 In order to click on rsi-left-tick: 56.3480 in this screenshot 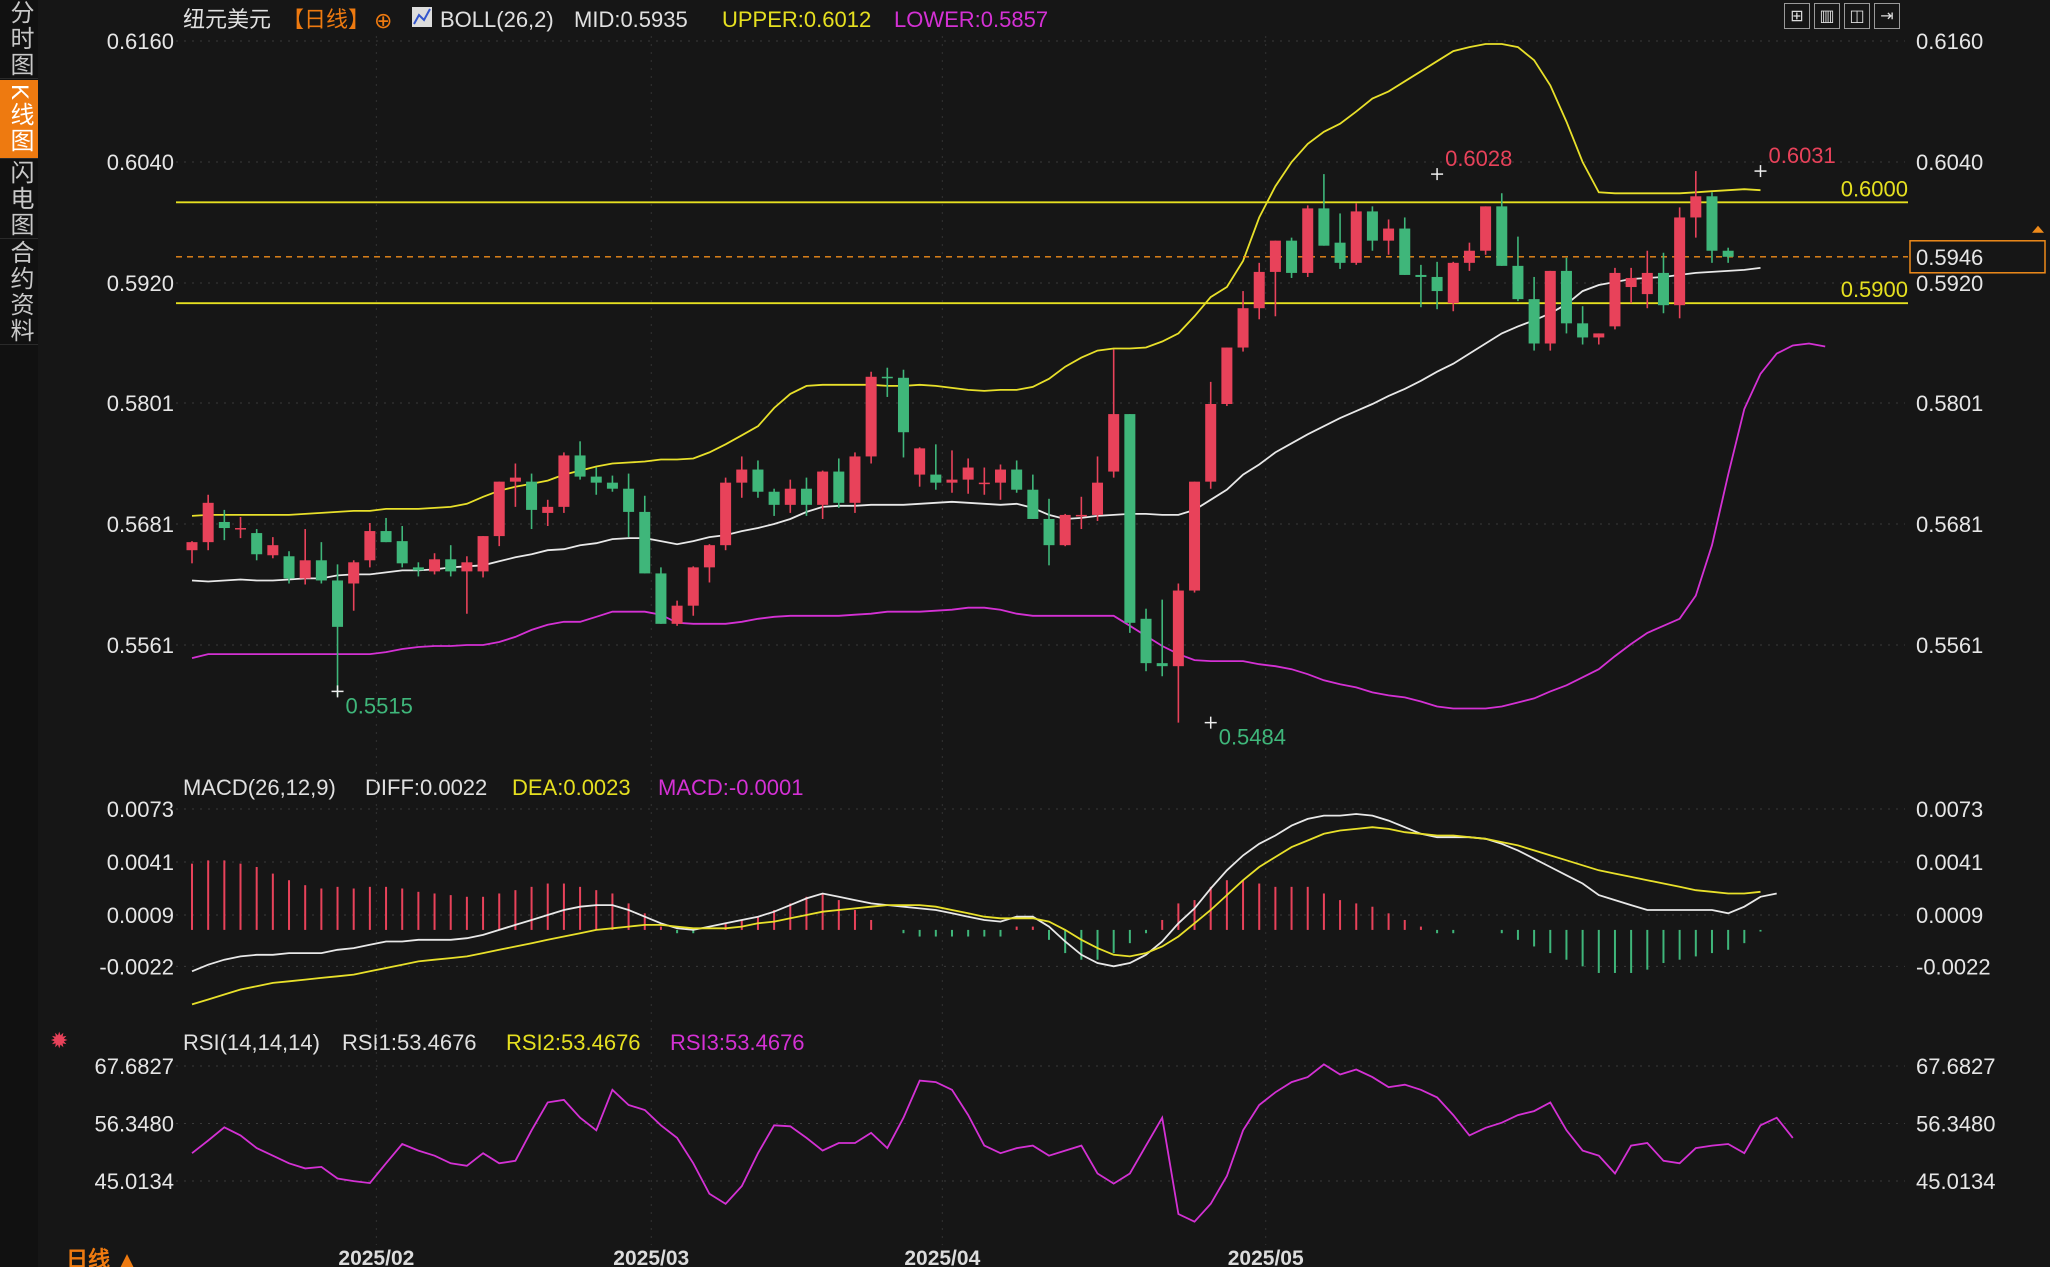, I will do `click(134, 1124)`.